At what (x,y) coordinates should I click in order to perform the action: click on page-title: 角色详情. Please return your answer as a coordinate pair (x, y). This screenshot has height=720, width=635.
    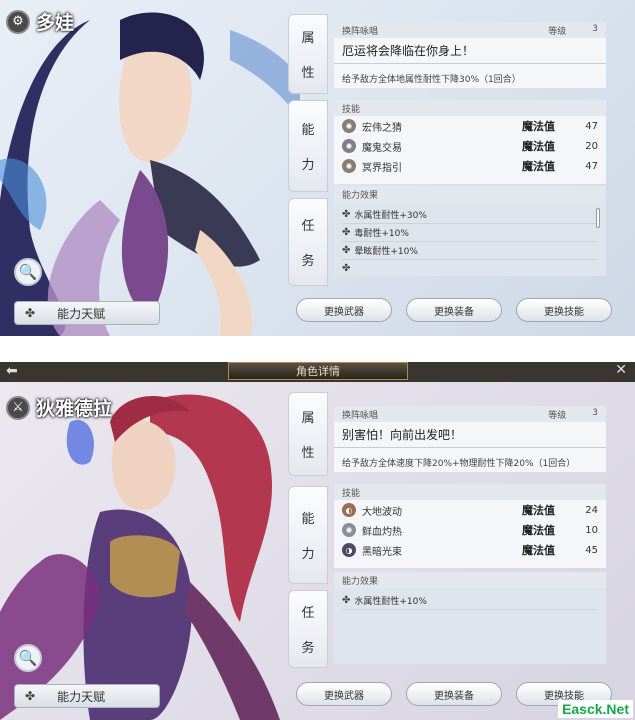
    Looking at the image, I should click on (318, 371).